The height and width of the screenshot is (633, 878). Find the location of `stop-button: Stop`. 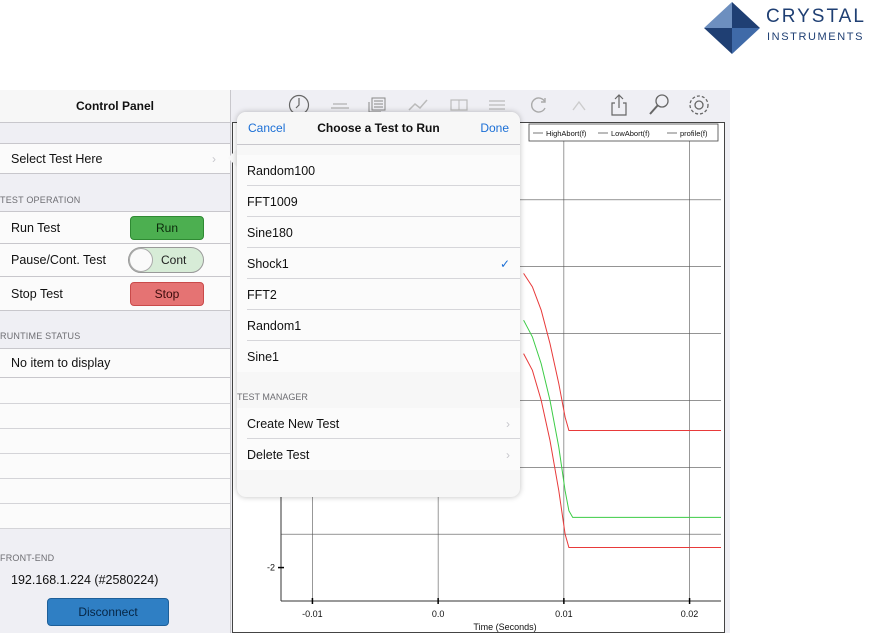

stop-button: Stop is located at coordinates (167, 294).